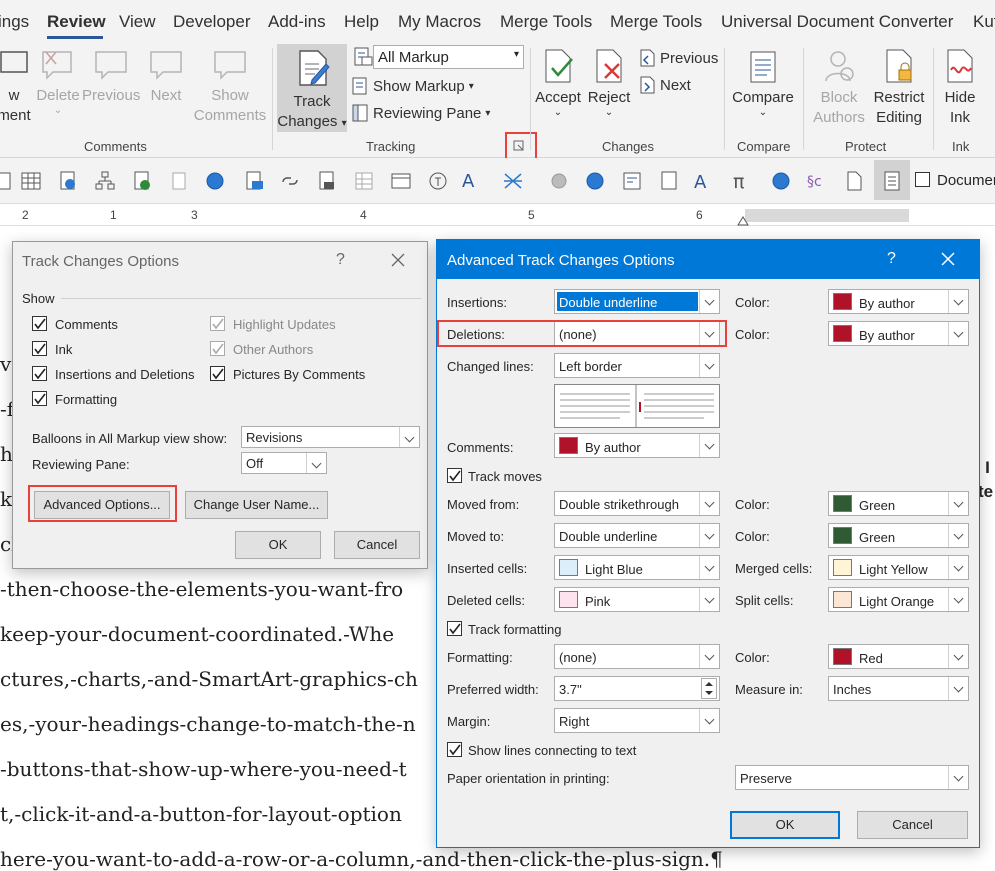 Image resolution: width=995 pixels, height=871 pixels. I want to click on changed-lines-select: Left border, so click(637, 365).